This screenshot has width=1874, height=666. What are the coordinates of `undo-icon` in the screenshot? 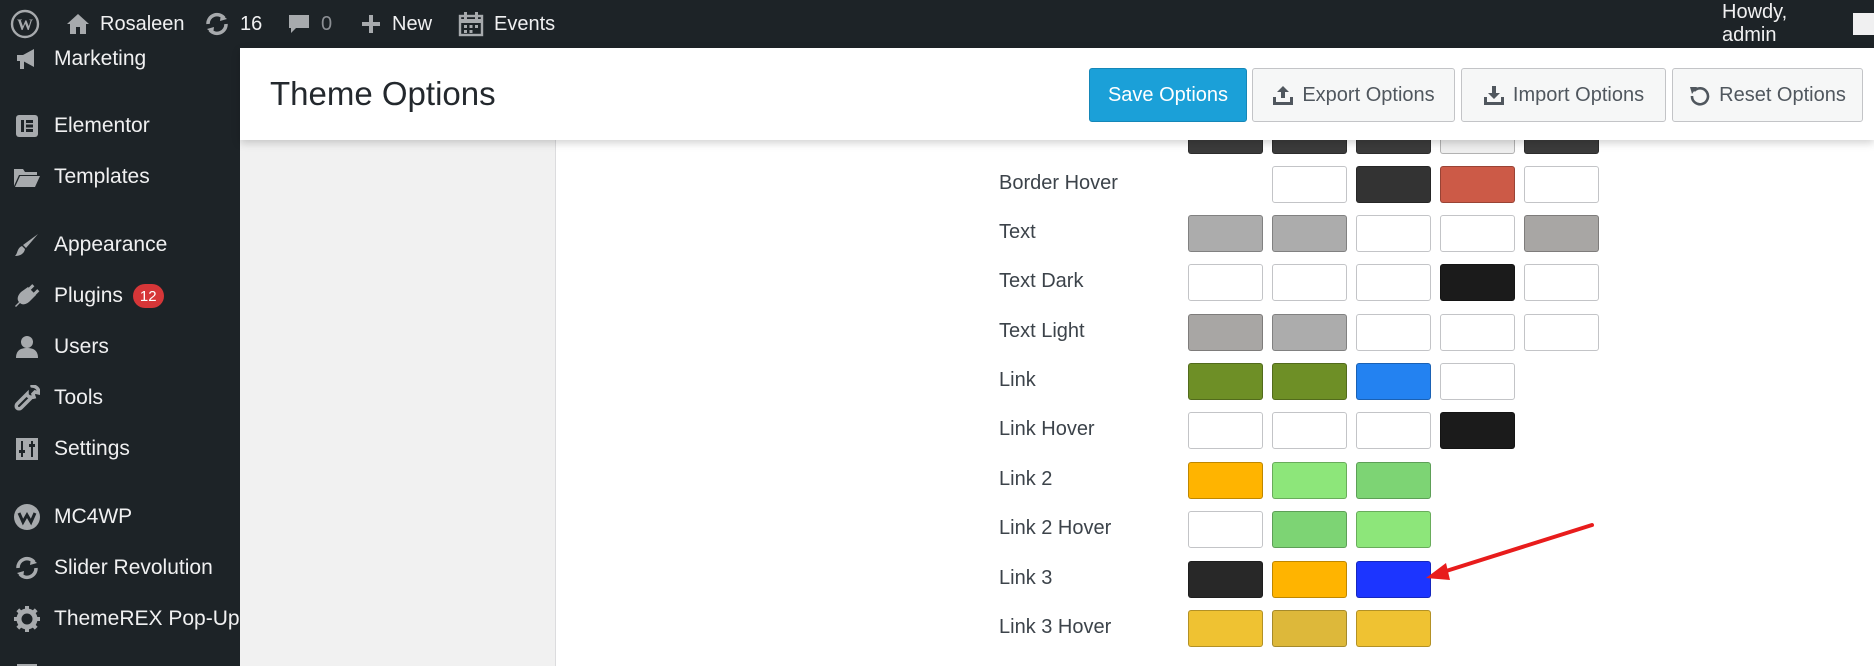 It's located at (1700, 95).